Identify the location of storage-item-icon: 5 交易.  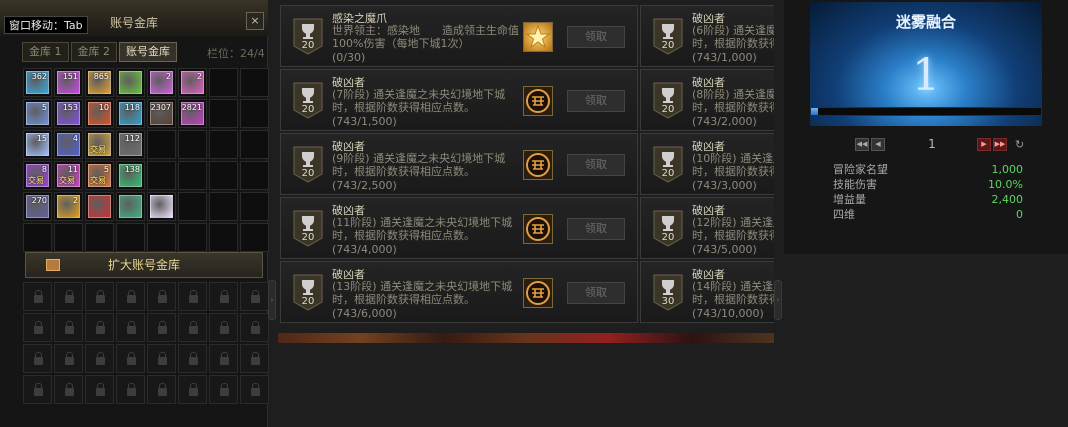
(99, 175).